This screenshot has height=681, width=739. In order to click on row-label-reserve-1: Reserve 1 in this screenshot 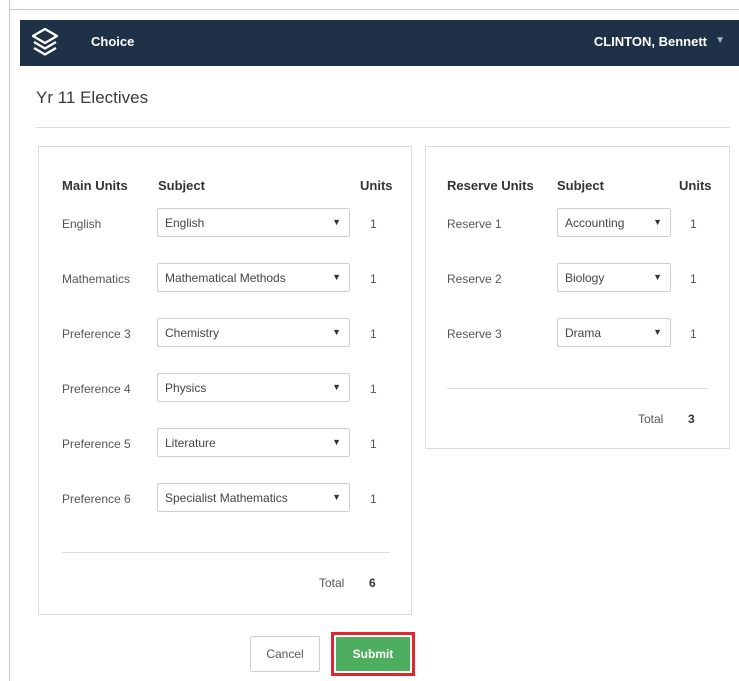, I will do `click(474, 224)`.